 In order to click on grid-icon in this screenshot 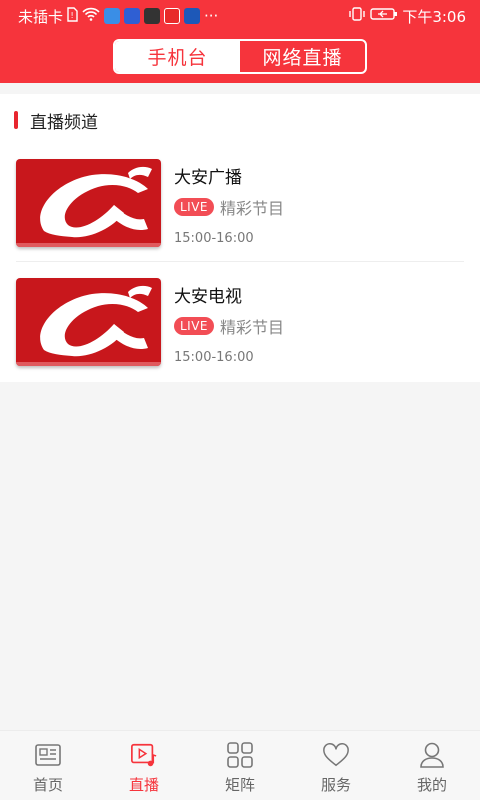, I will do `click(240, 755)`.